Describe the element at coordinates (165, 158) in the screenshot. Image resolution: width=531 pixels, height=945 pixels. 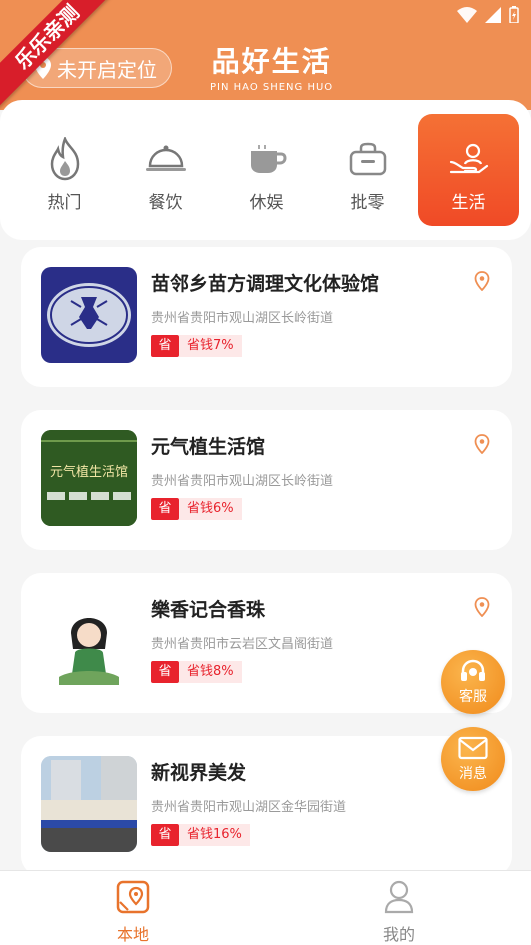
I see `dining-cloche-icon` at that location.